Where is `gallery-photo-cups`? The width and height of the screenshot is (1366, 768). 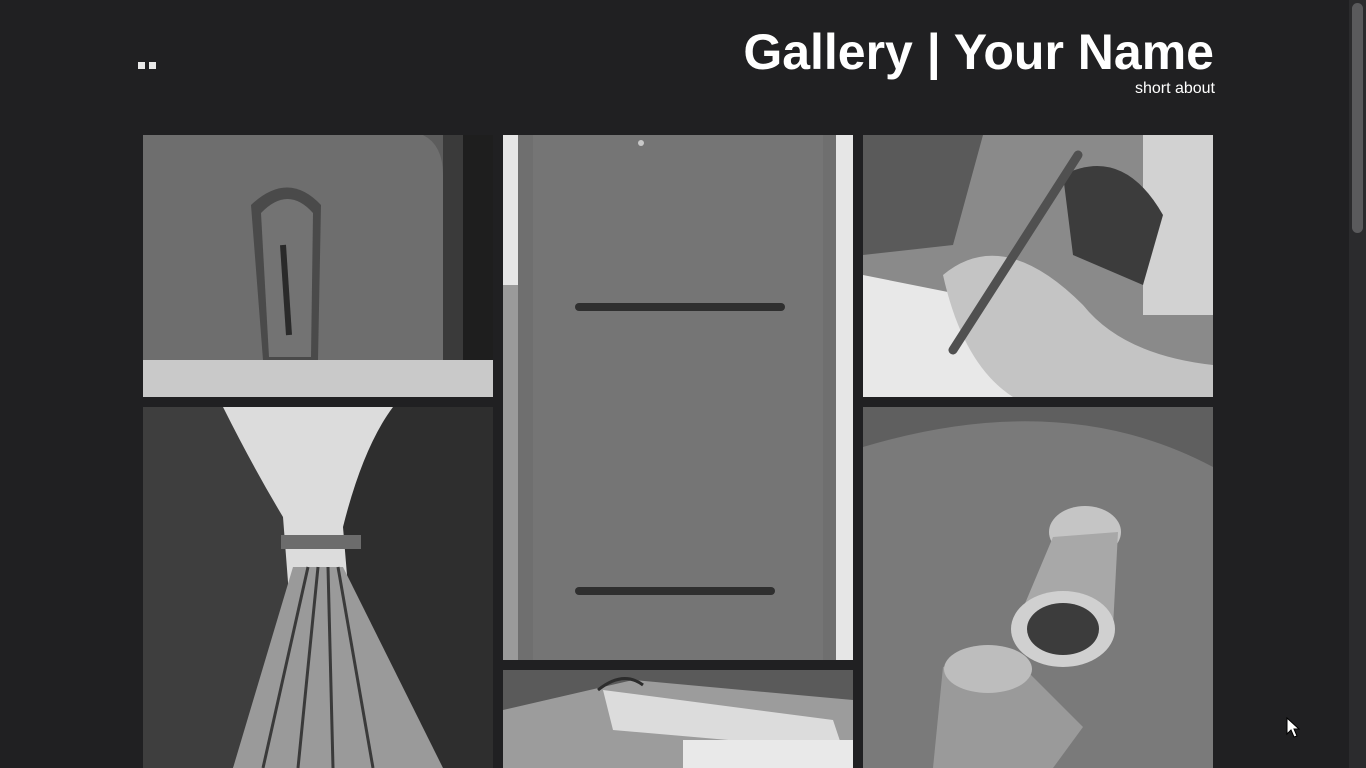 gallery-photo-cups is located at coordinates (1038, 587).